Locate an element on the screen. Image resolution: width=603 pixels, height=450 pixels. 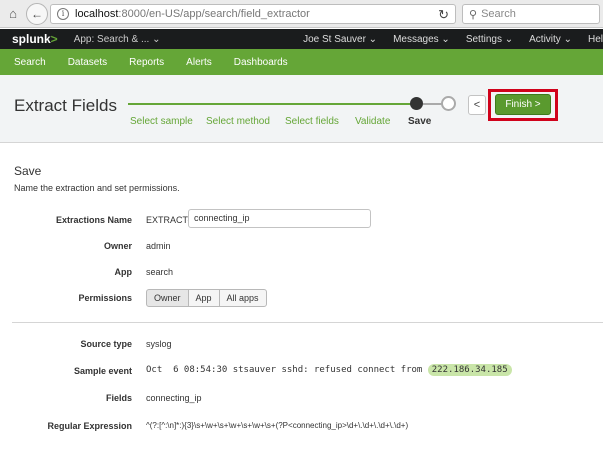
app-value: search is located at coordinates (160, 272).